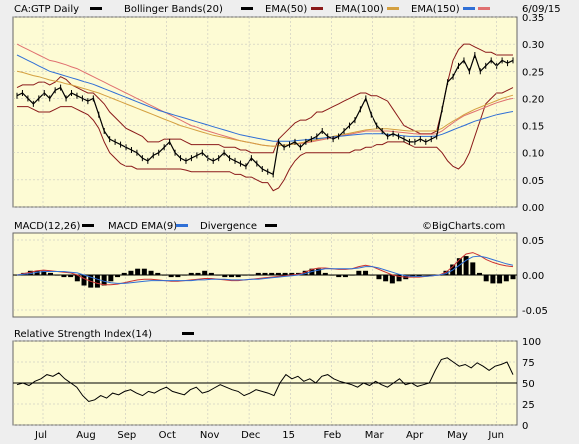 The height and width of the screenshot is (448, 579). Describe the element at coordinates (333, 435) in the screenshot. I see `x-axis-label: Feb` at that location.